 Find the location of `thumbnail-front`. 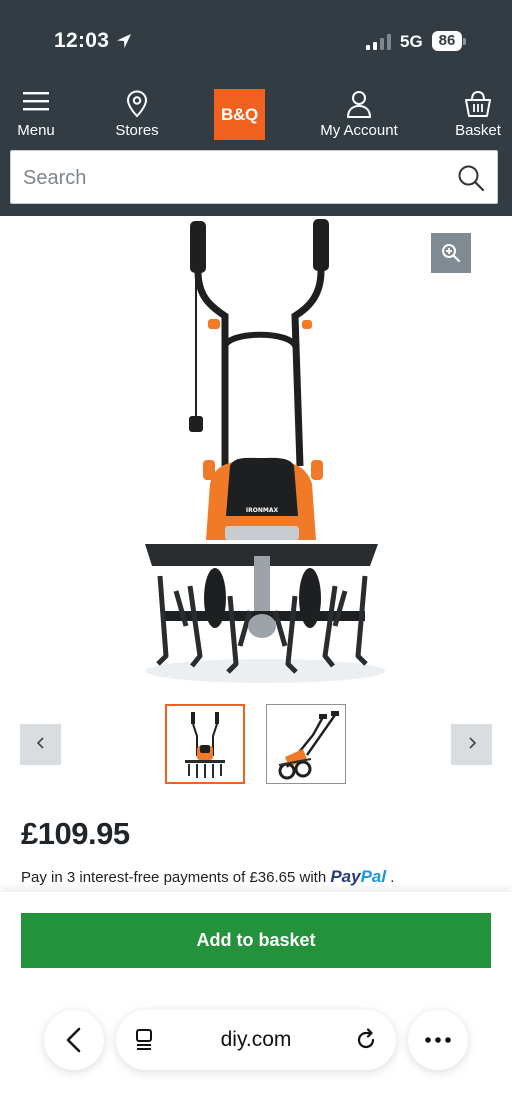

thumbnail-front is located at coordinates (205, 744).